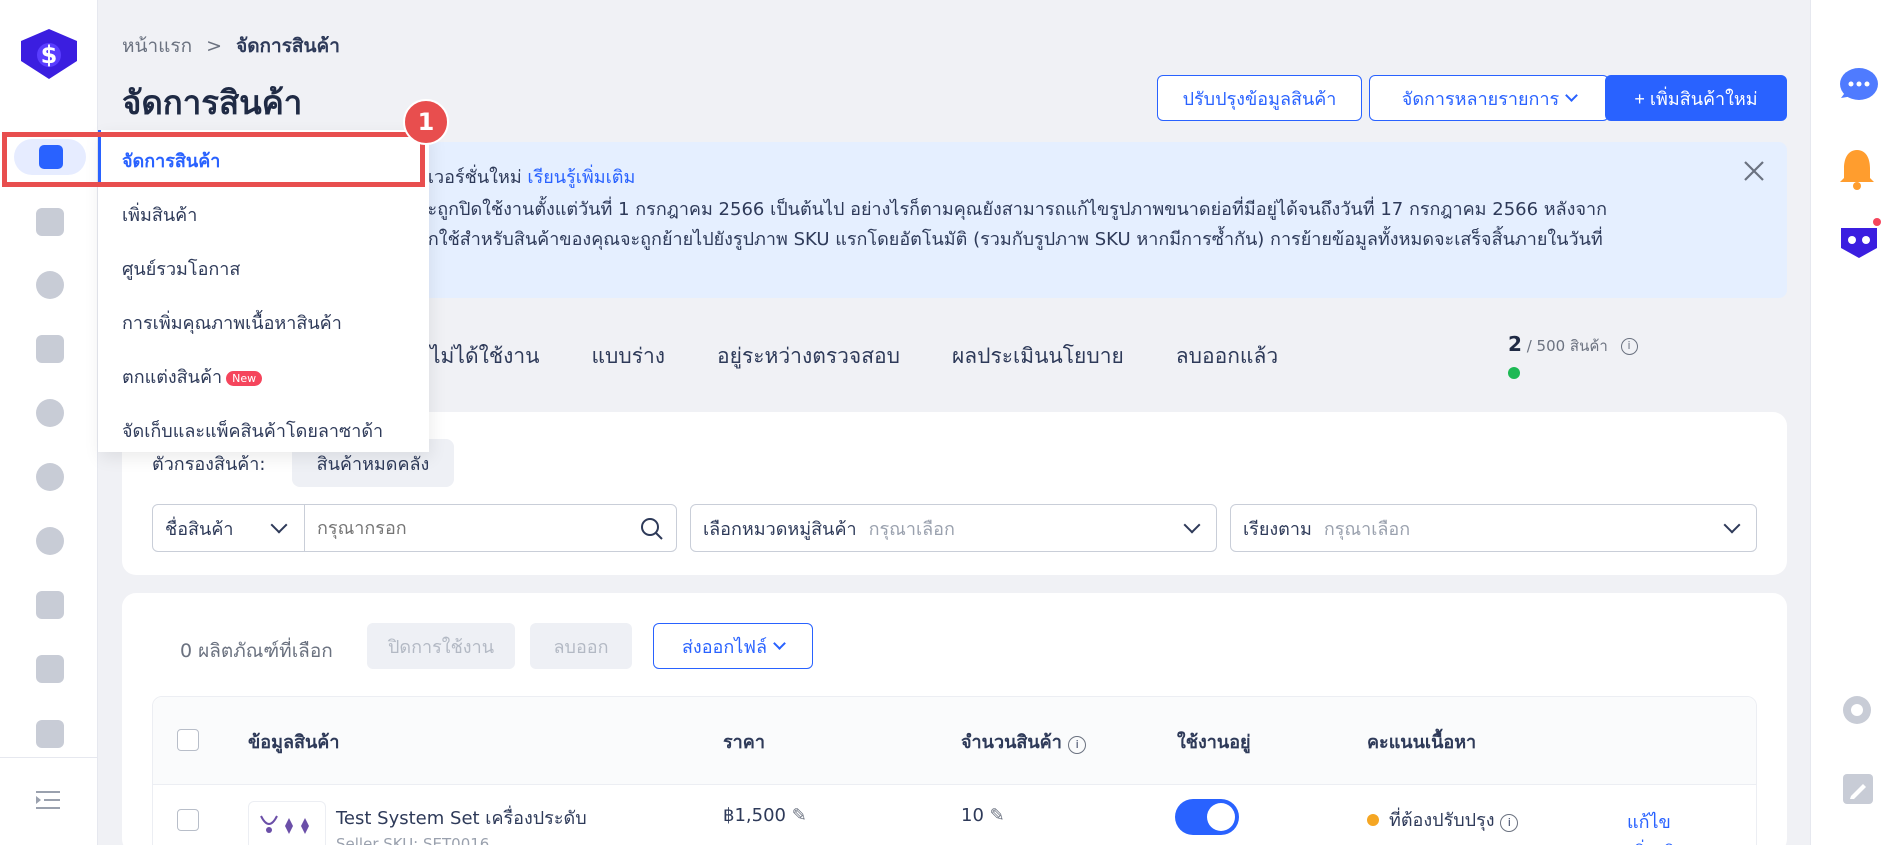 The height and width of the screenshot is (845, 1901). Describe the element at coordinates (1754, 171) in the screenshot. I see `close-icon` at that location.